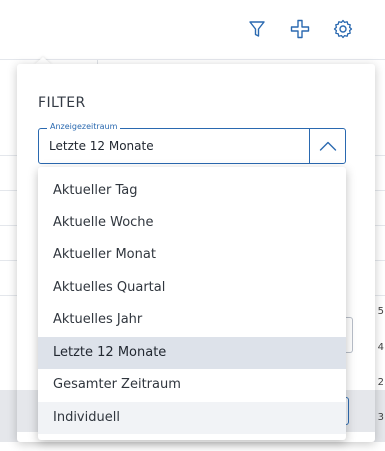 The width and height of the screenshot is (385, 451). Describe the element at coordinates (380, 311) in the screenshot. I see `table-cell-value: 5` at that location.